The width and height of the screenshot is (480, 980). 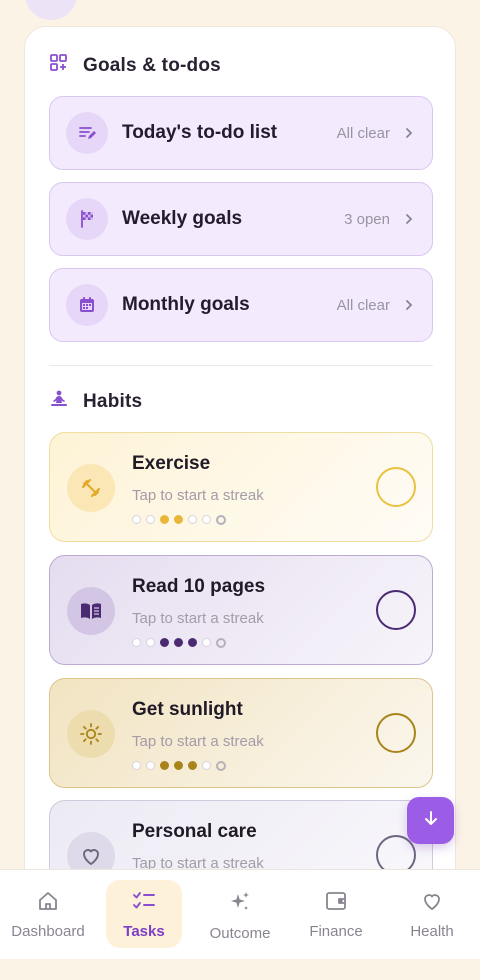 What do you see at coordinates (171, 463) in the screenshot?
I see `habit-title: Exercise` at bounding box center [171, 463].